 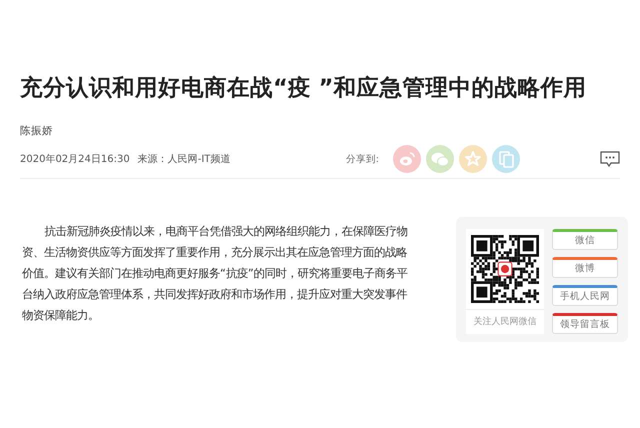 I want to click on qr-code-icon, so click(x=505, y=269).